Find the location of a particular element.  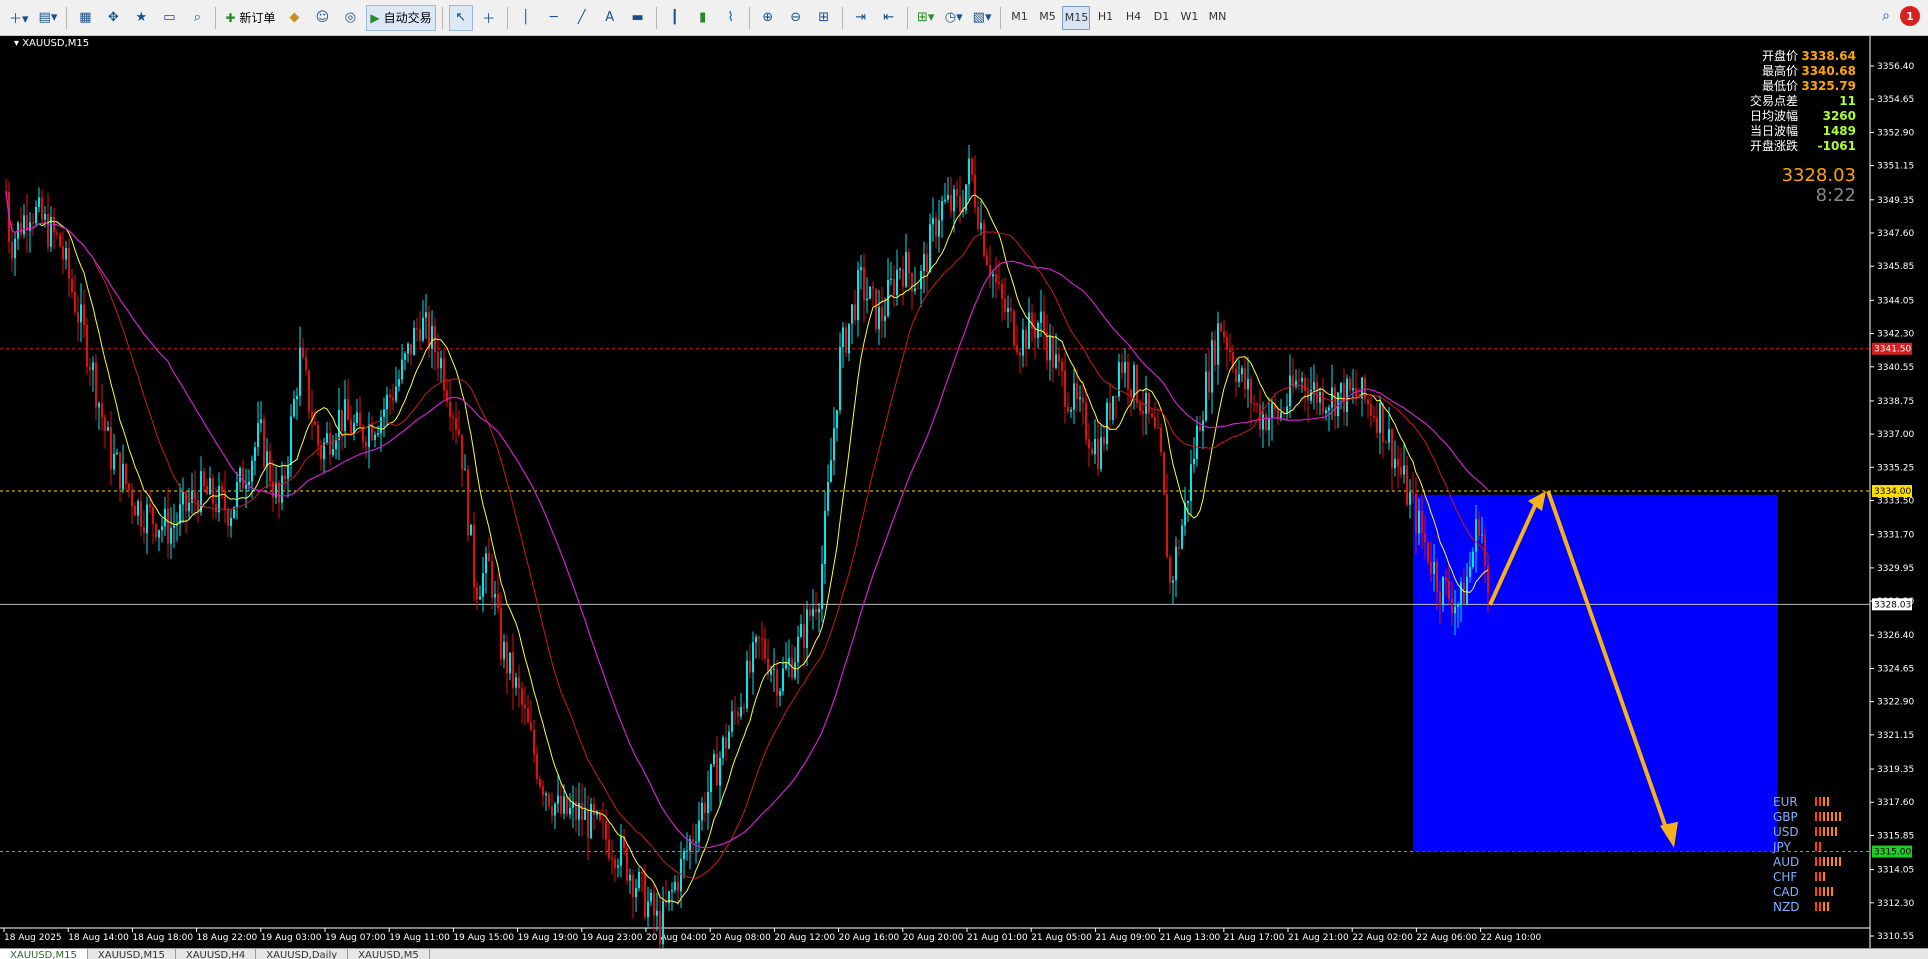

text-tool-icon: A is located at coordinates (610, 18).